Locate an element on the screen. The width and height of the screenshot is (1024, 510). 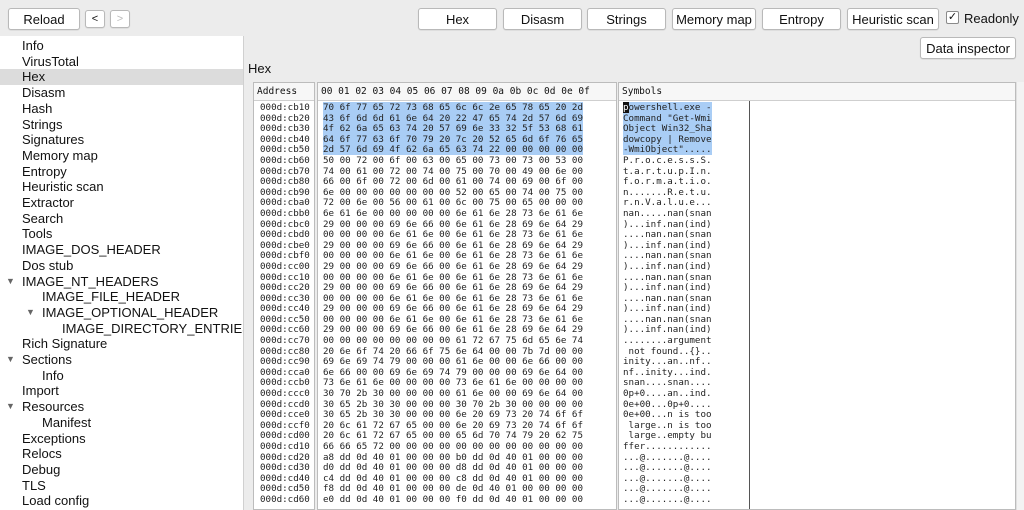
sidebar-item: Disasm is located at coordinates (121, 93).